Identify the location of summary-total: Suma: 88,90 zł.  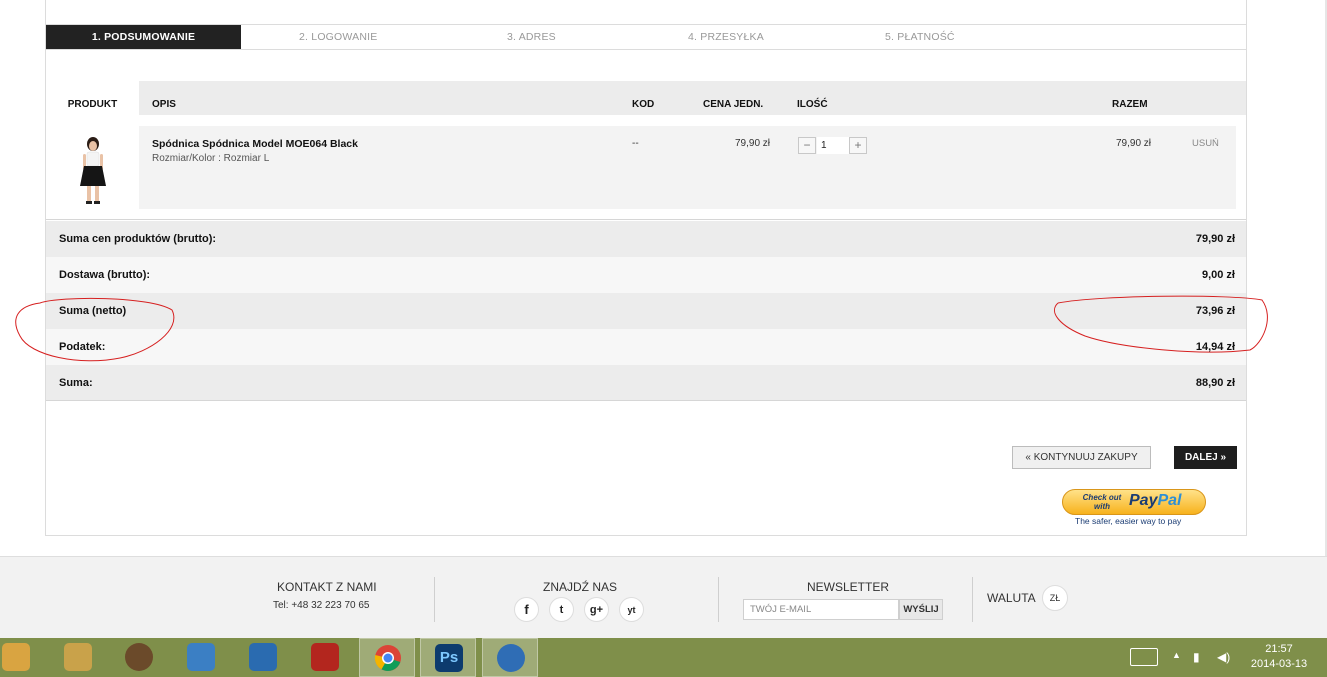
(646, 383).